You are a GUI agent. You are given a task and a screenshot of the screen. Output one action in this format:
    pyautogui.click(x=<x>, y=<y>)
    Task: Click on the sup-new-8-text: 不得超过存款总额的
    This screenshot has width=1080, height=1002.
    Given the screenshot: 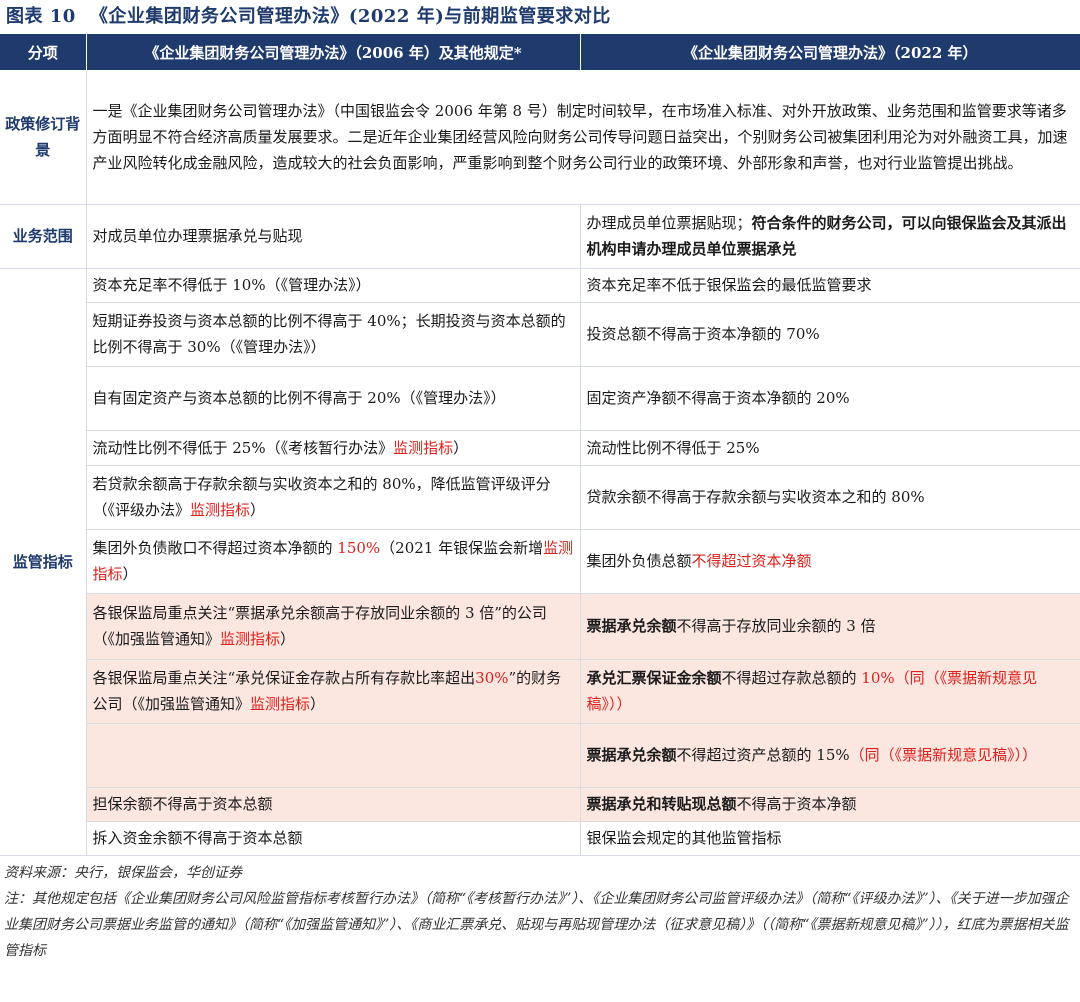 What is the action you would take?
    pyautogui.click(x=791, y=678)
    